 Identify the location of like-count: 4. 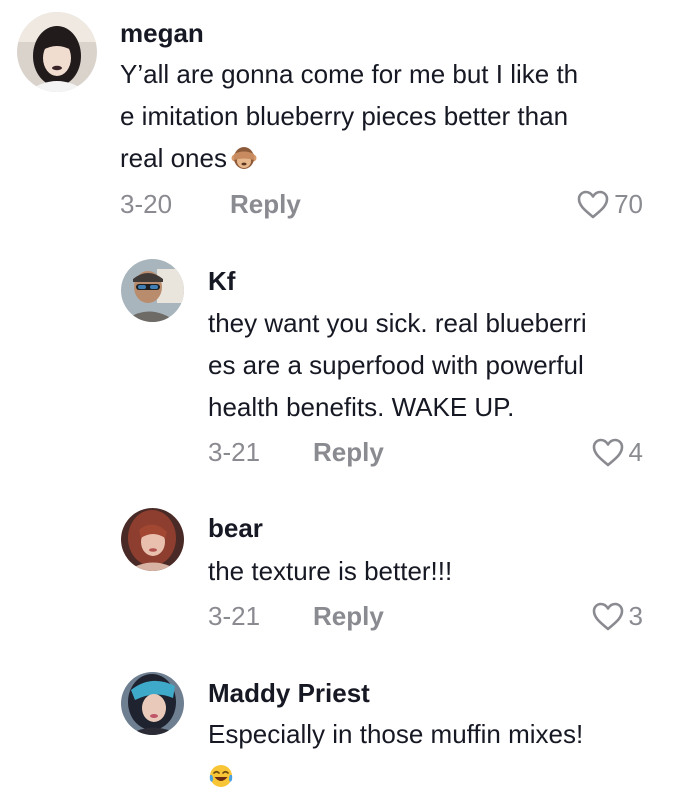
(635, 452).